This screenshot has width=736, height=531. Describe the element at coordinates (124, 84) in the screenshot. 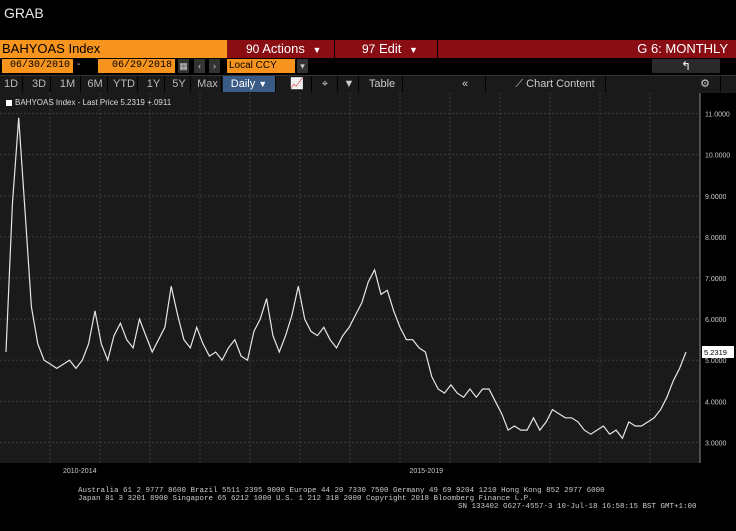

I see `period-ytd: YTD` at that location.